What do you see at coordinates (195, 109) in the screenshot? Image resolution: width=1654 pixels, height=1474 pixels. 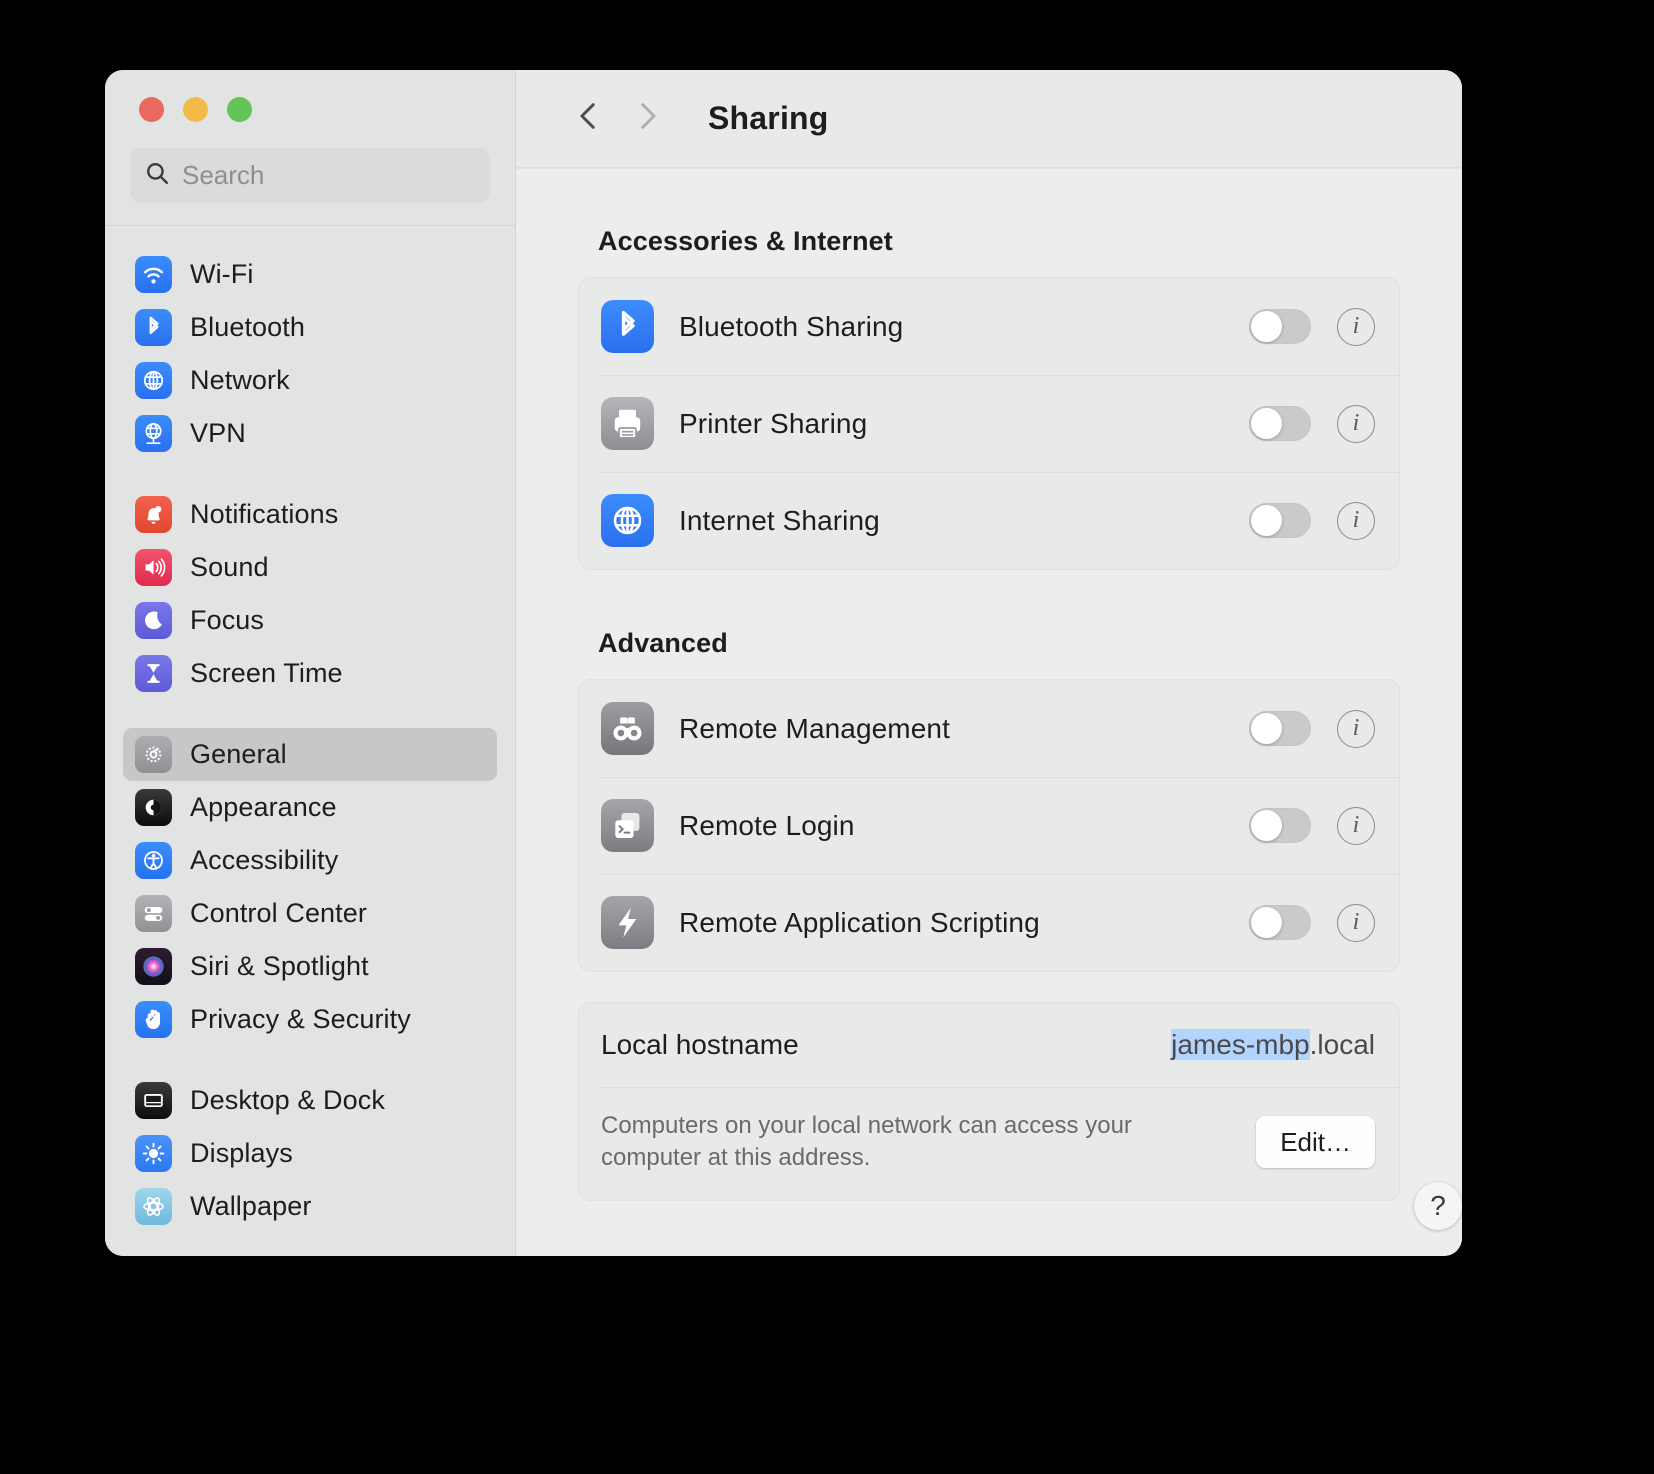 I see `minimize-button` at bounding box center [195, 109].